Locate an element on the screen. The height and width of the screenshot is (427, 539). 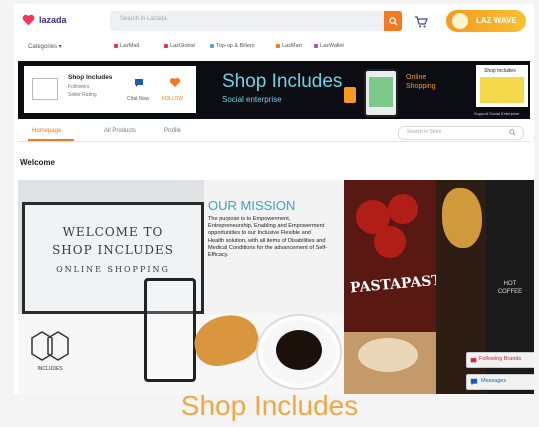
search-button is located at coordinates (393, 21).